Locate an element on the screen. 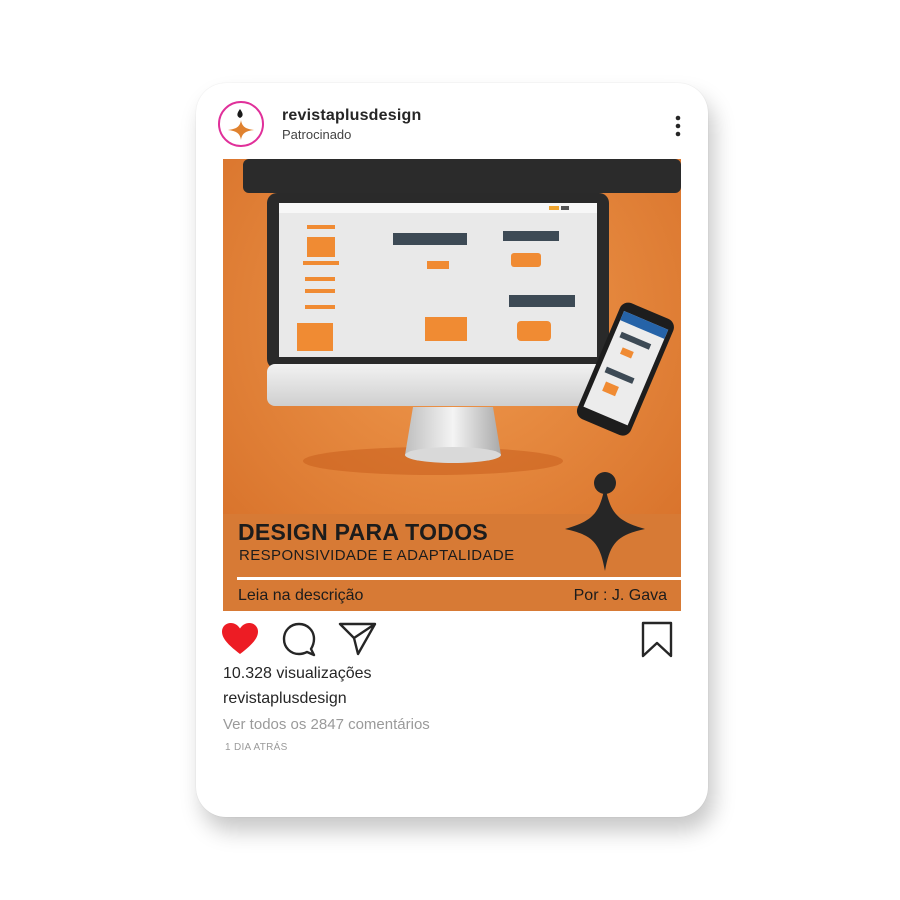 This screenshot has height=900, width=900. caption-username: revistaplusdesign is located at coordinates (285, 699).